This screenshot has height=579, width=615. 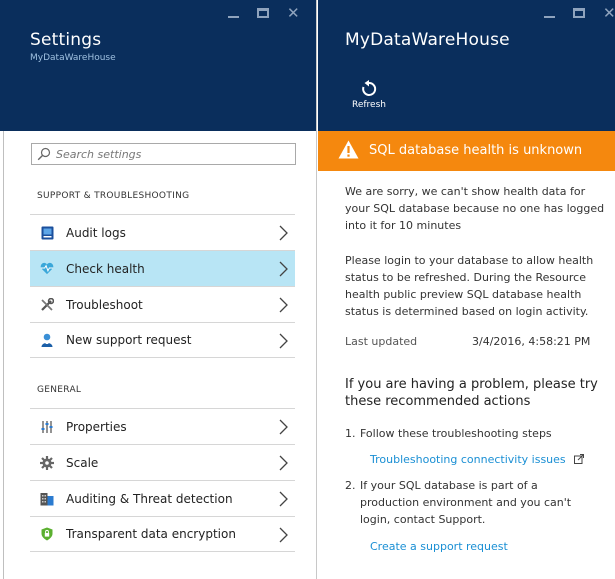 What do you see at coordinates (162, 268) in the screenshot?
I see `menu-item-check-health: Check health` at bounding box center [162, 268].